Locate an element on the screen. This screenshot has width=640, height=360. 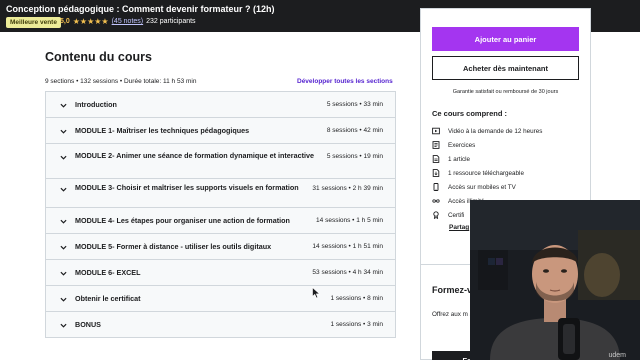
download-icon is located at coordinates (436, 173).